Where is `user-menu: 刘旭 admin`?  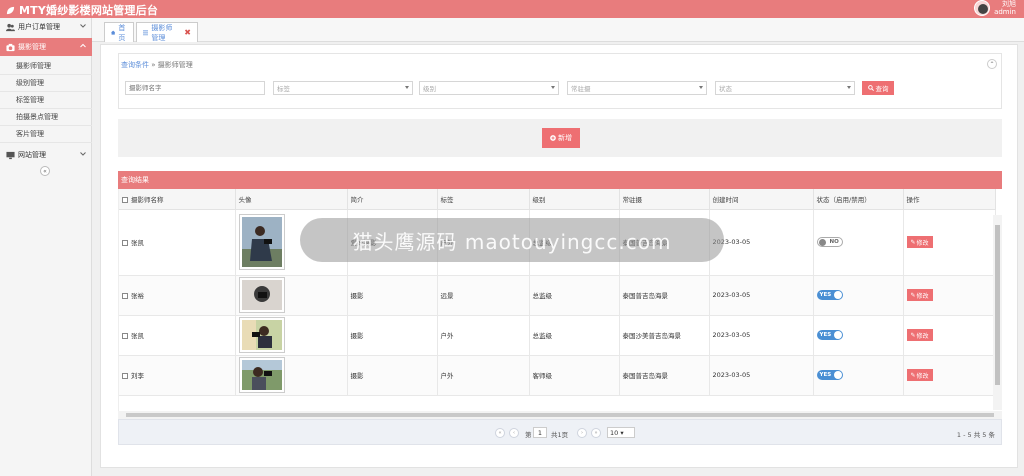
user-menu: 刘旭 admin is located at coordinates (995, 8).